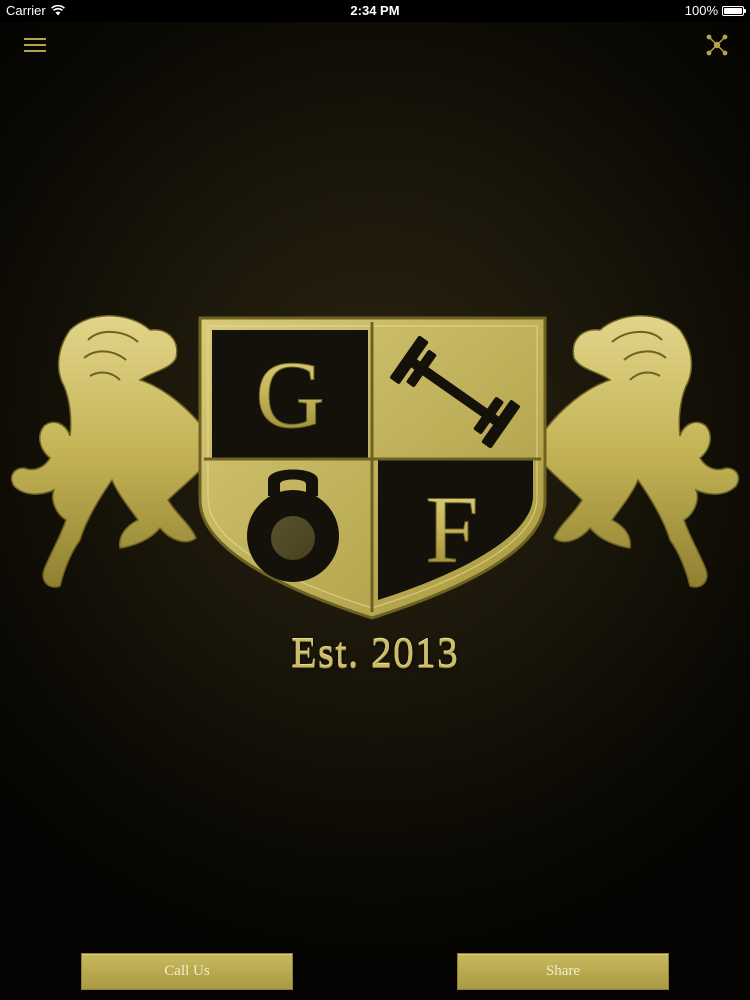 The height and width of the screenshot is (1000, 750). What do you see at coordinates (35, 45) in the screenshot?
I see `hamburger-menu-icon` at bounding box center [35, 45].